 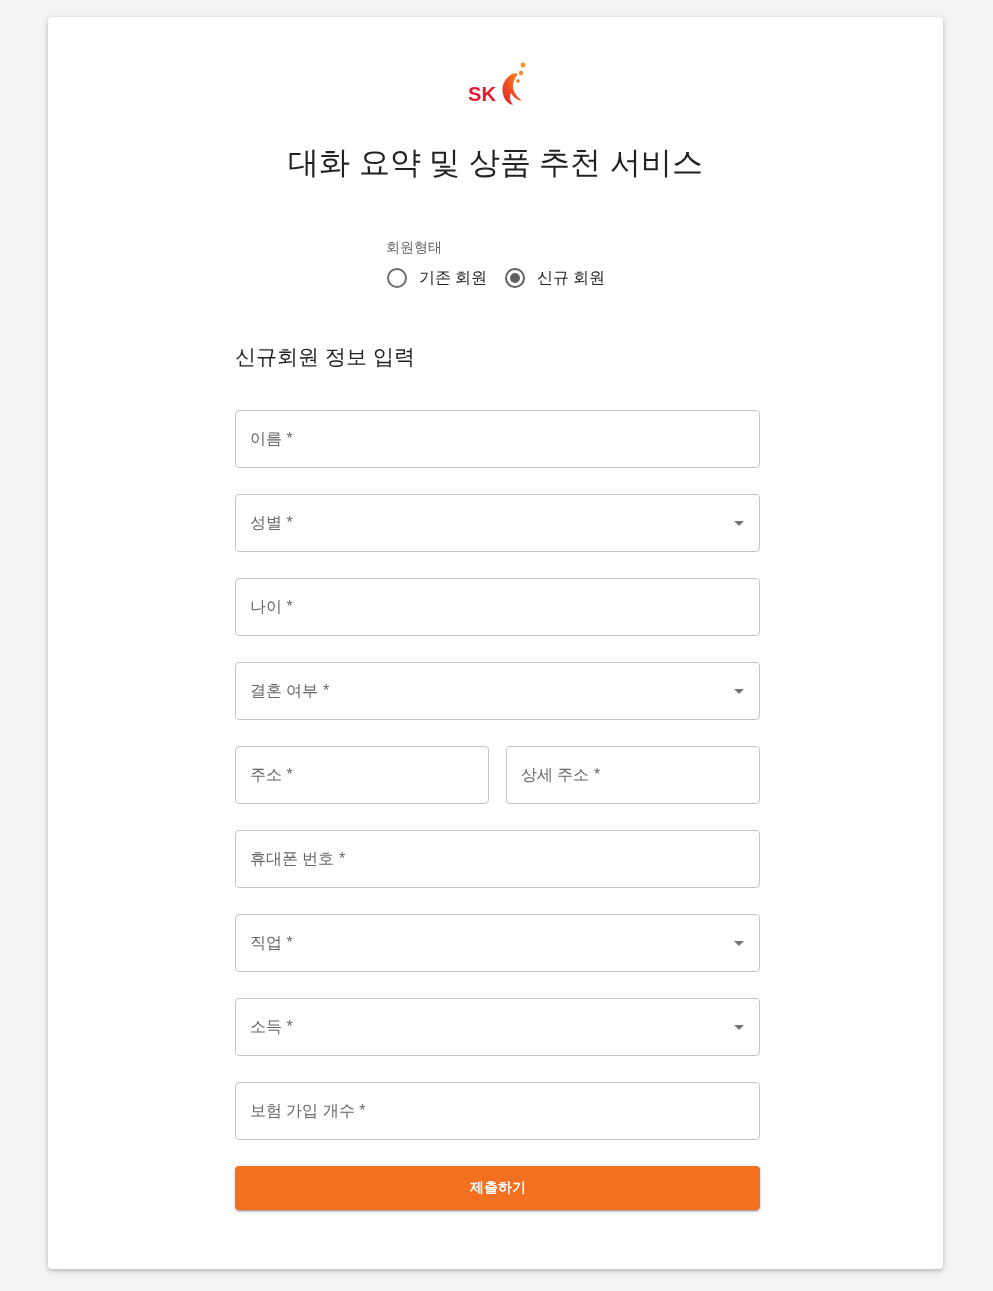 I want to click on select-field: 직업 *, so click(x=497, y=943).